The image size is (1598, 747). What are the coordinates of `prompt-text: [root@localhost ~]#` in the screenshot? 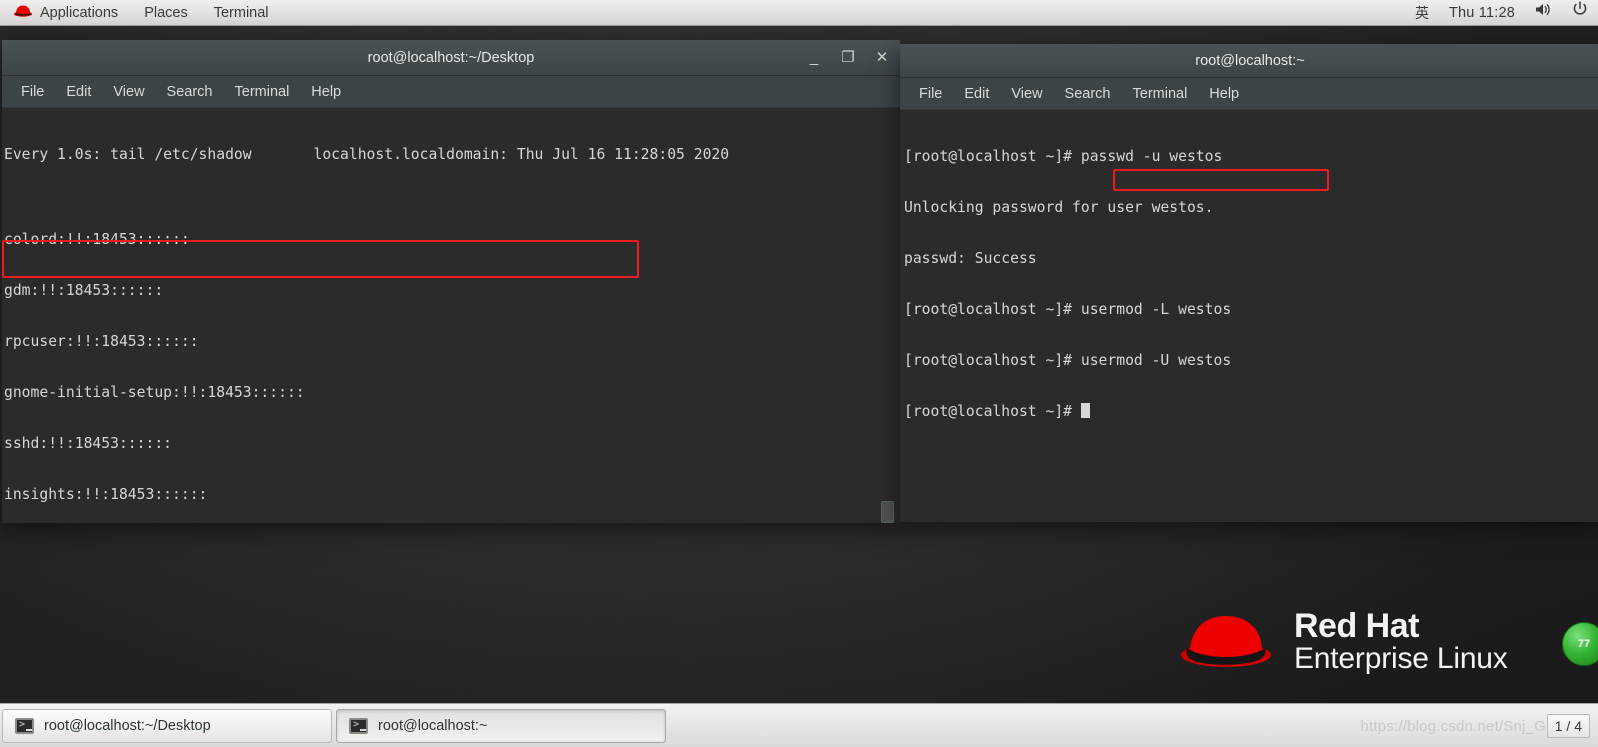 It's located at (992, 411).